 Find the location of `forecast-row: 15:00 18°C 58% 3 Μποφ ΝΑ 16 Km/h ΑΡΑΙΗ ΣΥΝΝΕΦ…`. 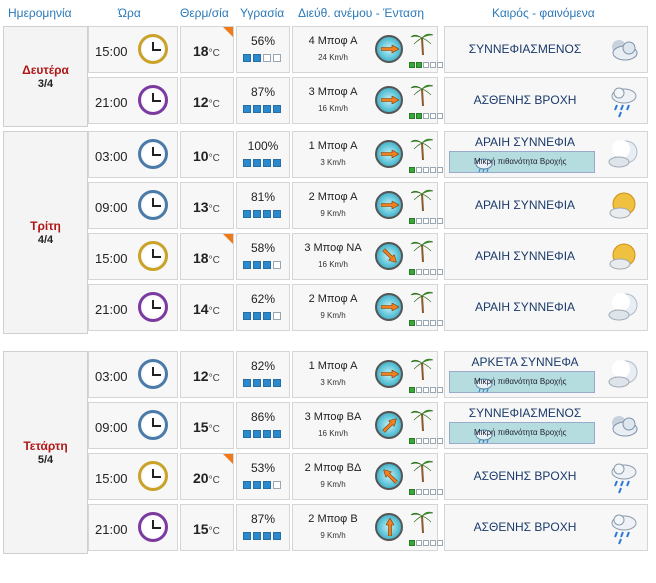

forecast-row: 15:00 18°C 58% 3 Μποφ ΝΑ 16 Km/h ΑΡΑΙΗ ΣΥΝΝΕΦ… is located at coordinates (370, 257).